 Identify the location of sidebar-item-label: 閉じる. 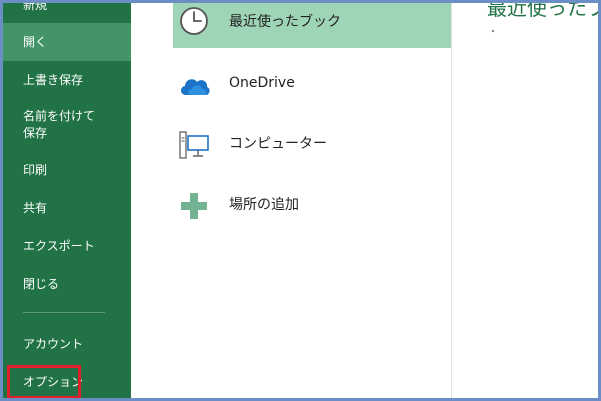
(41, 283).